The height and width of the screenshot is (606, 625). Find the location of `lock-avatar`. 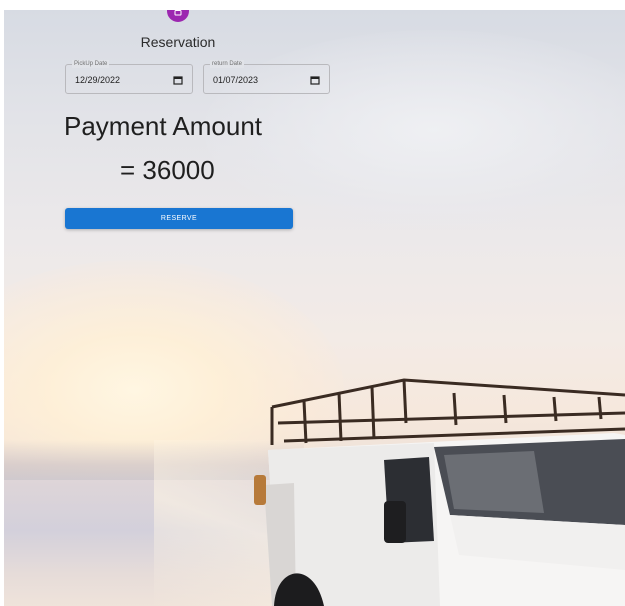

lock-avatar is located at coordinates (178, 16).